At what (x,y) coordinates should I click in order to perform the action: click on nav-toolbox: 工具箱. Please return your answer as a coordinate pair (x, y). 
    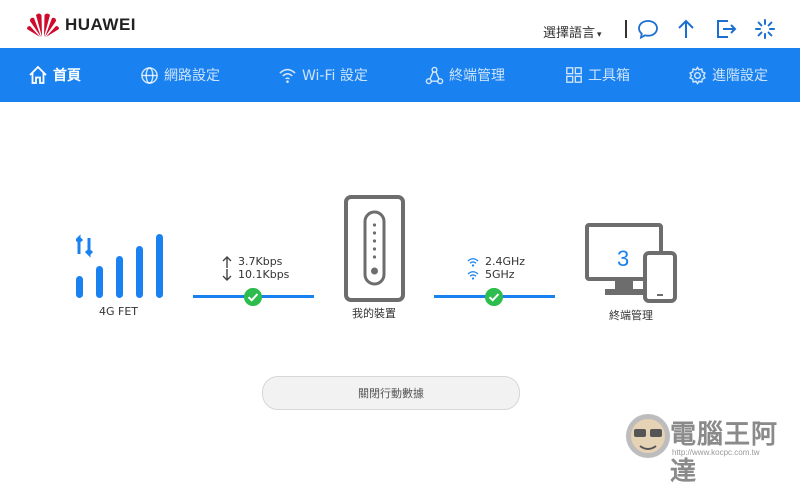
    Looking at the image, I should click on (597, 75).